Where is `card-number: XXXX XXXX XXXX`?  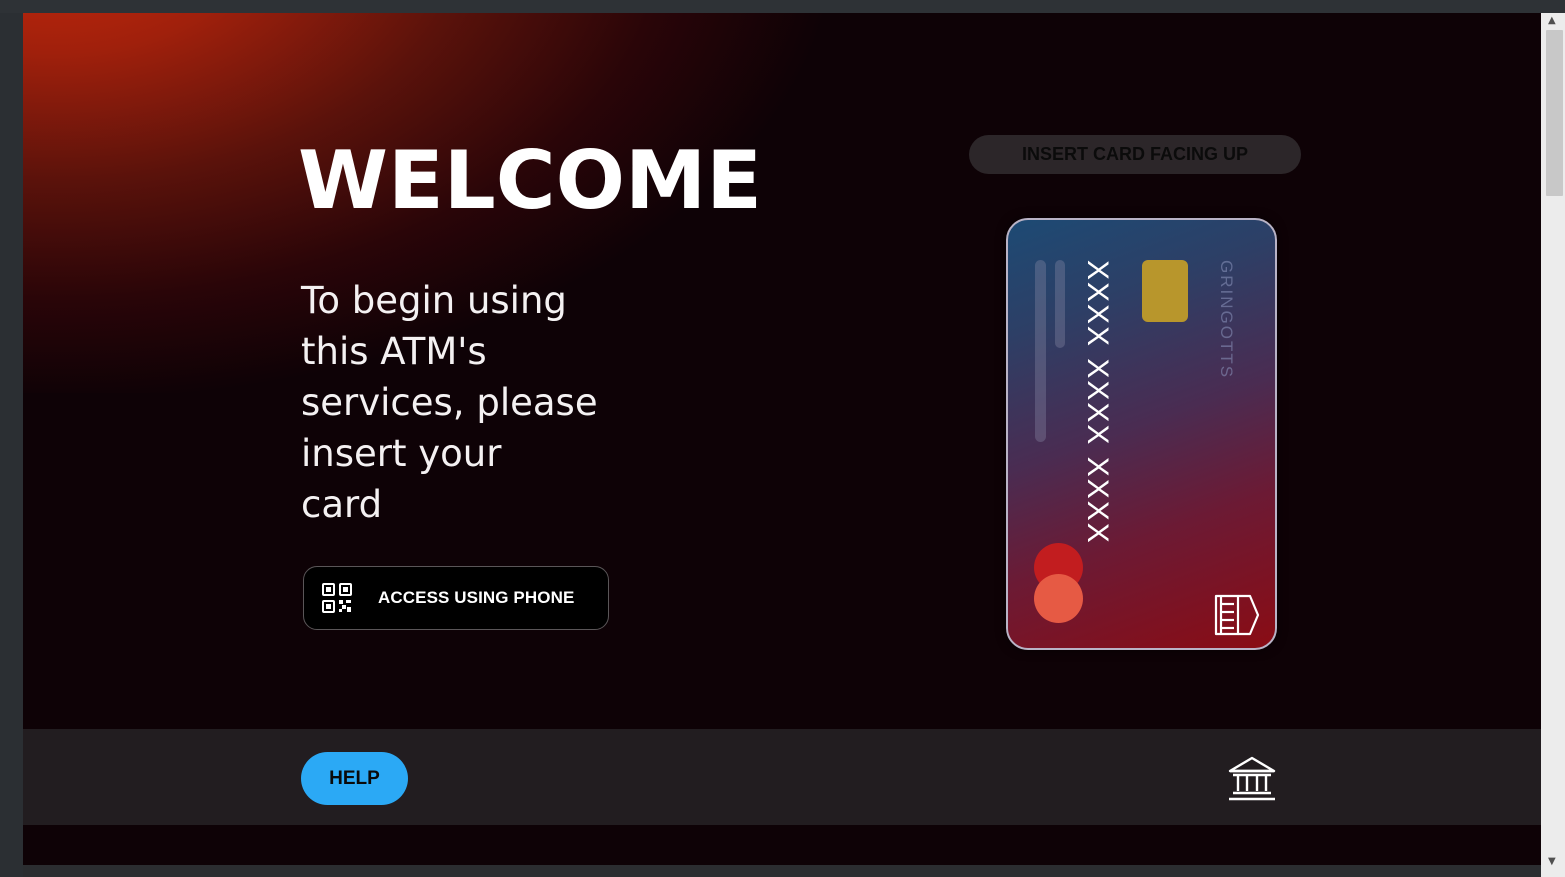
card-number: XXXX XXXX XXXX is located at coordinates (1097, 402).